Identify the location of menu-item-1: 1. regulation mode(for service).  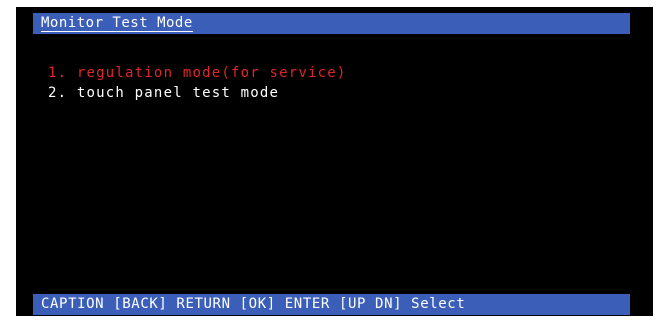
(197, 73).